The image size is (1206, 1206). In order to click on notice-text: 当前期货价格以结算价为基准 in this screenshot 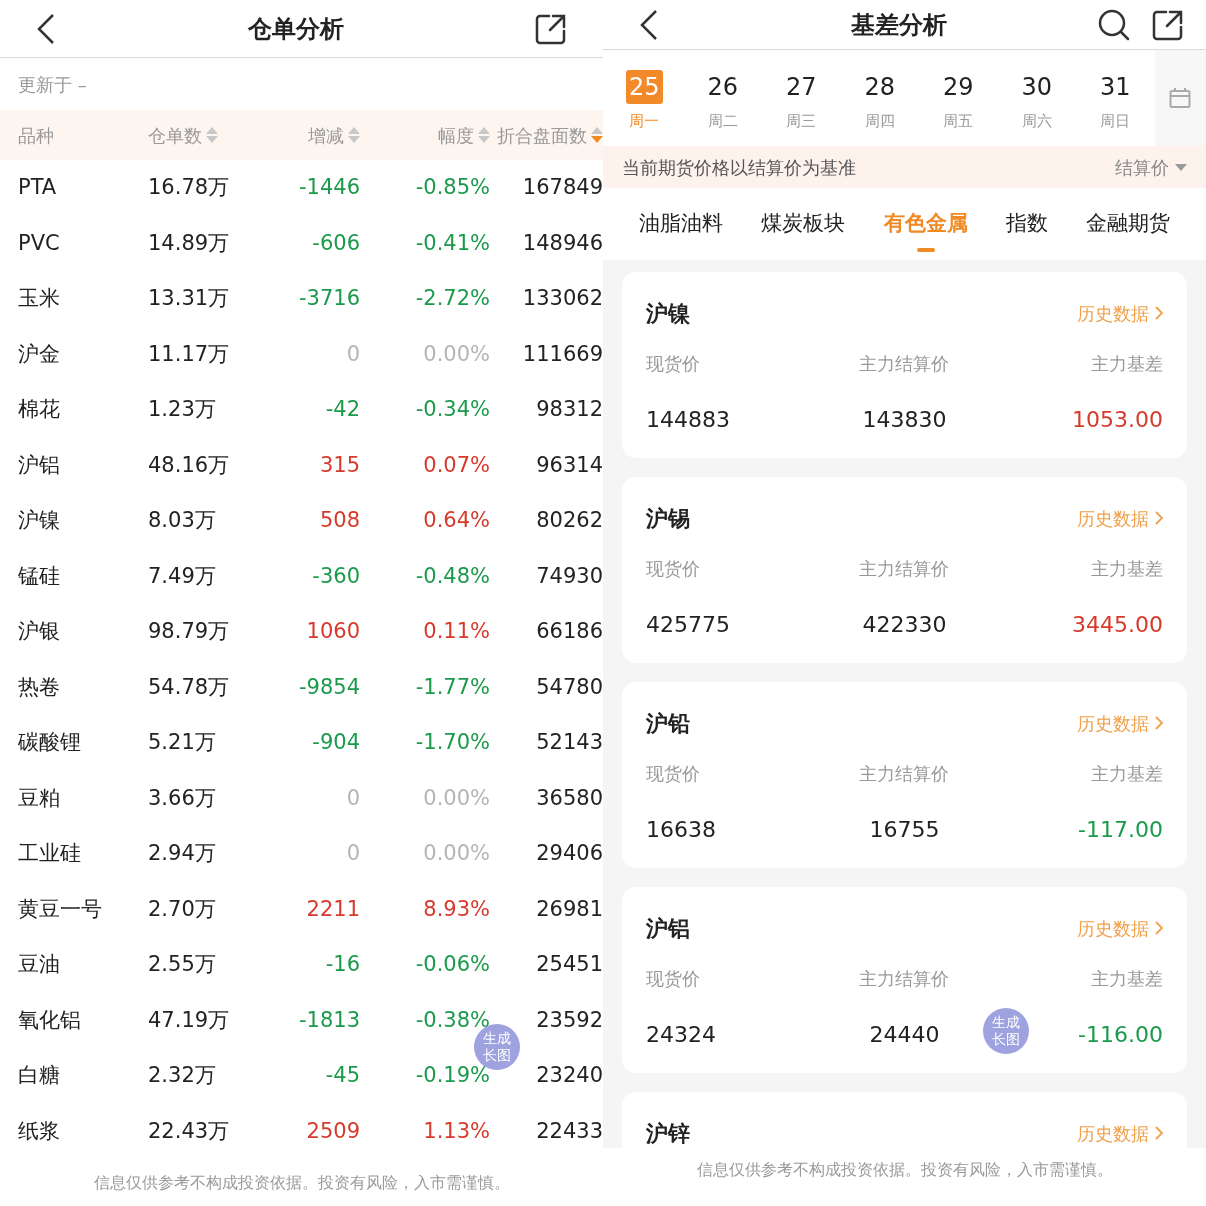, I will do `click(739, 167)`.